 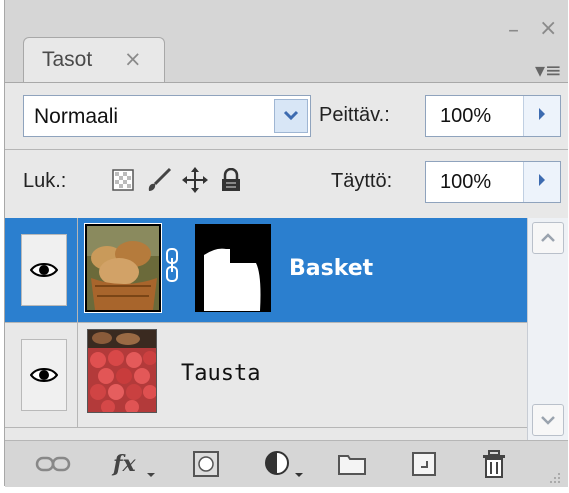 I want to click on tab-close-icon: ×, so click(x=133, y=59).